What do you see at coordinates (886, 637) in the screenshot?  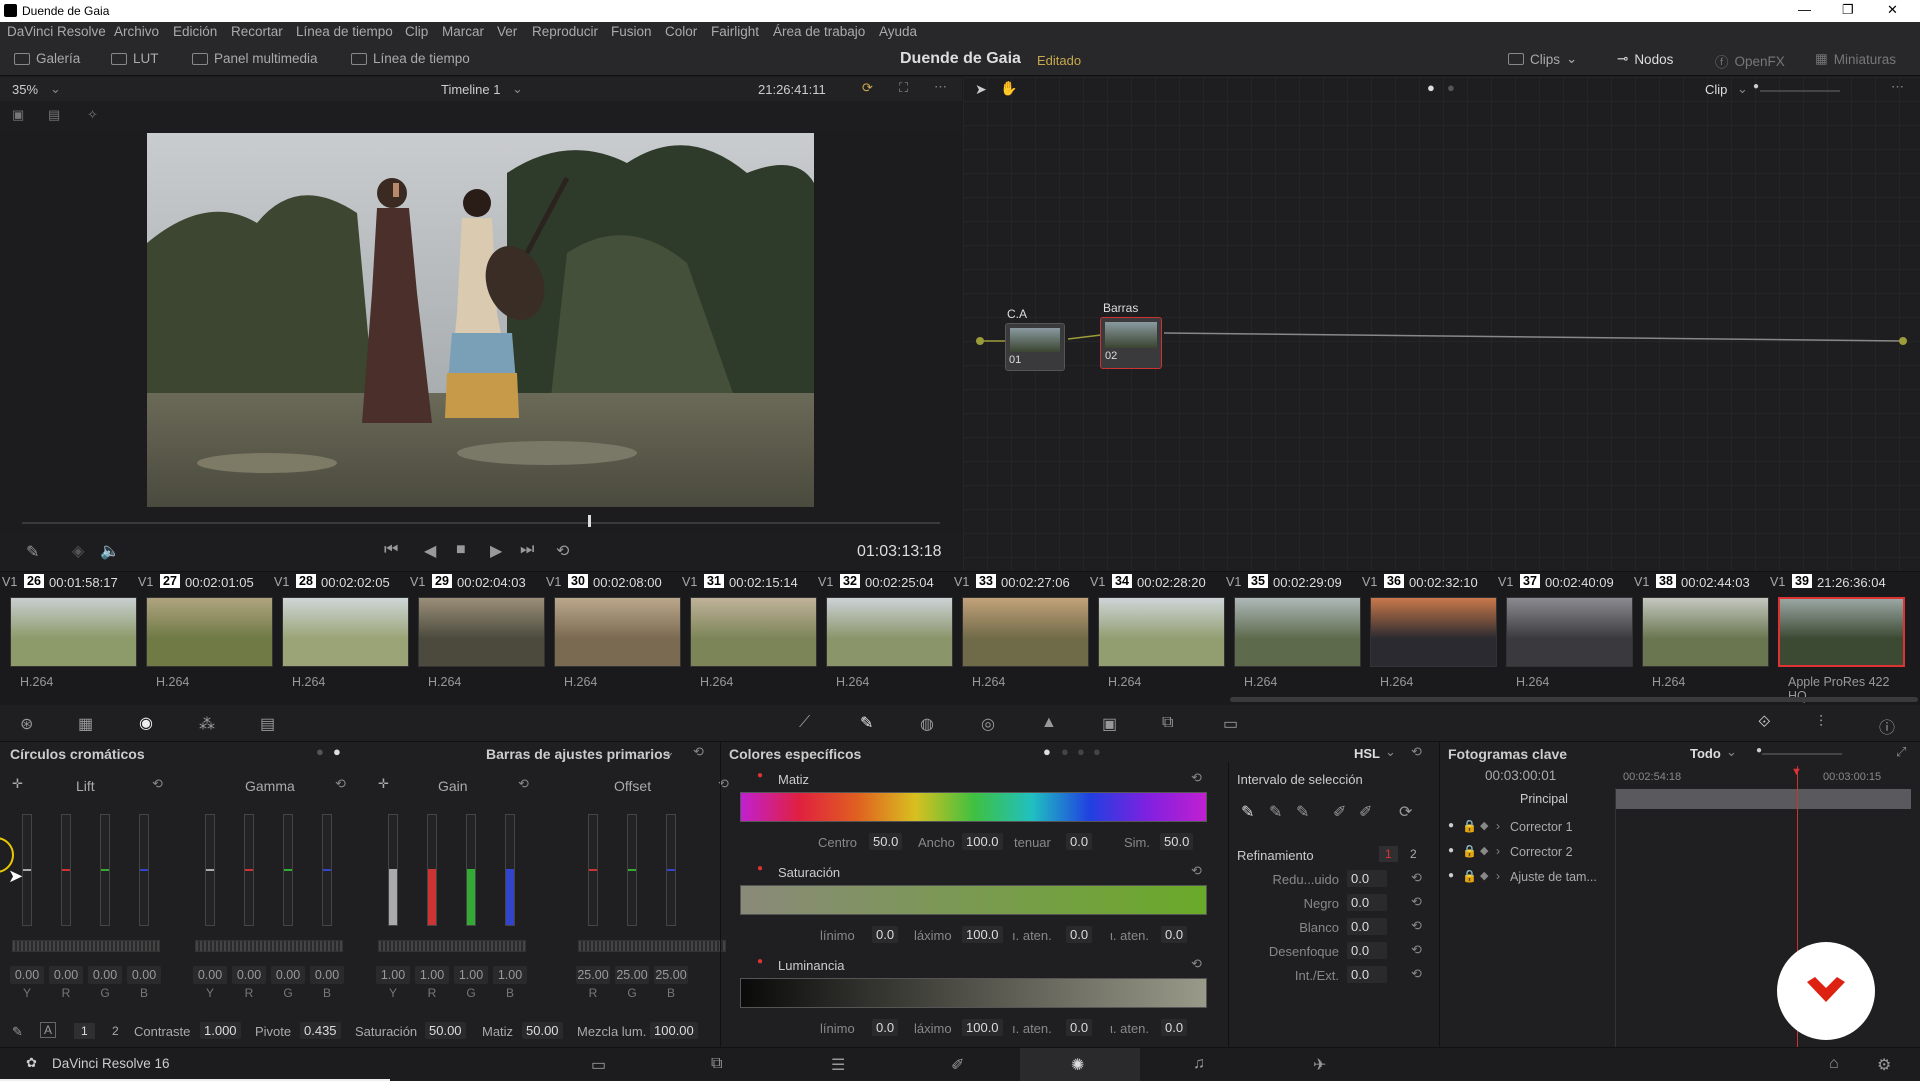 I see `clip-thumbnail-item: V1 32 00:02:25:04 H.264` at bounding box center [886, 637].